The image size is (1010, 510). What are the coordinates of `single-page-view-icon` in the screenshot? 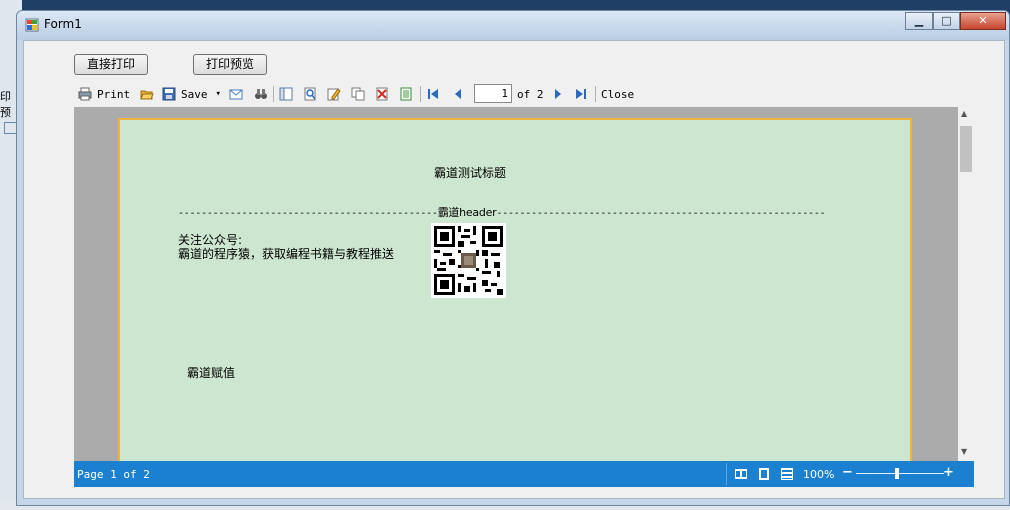 It's located at (764, 474).